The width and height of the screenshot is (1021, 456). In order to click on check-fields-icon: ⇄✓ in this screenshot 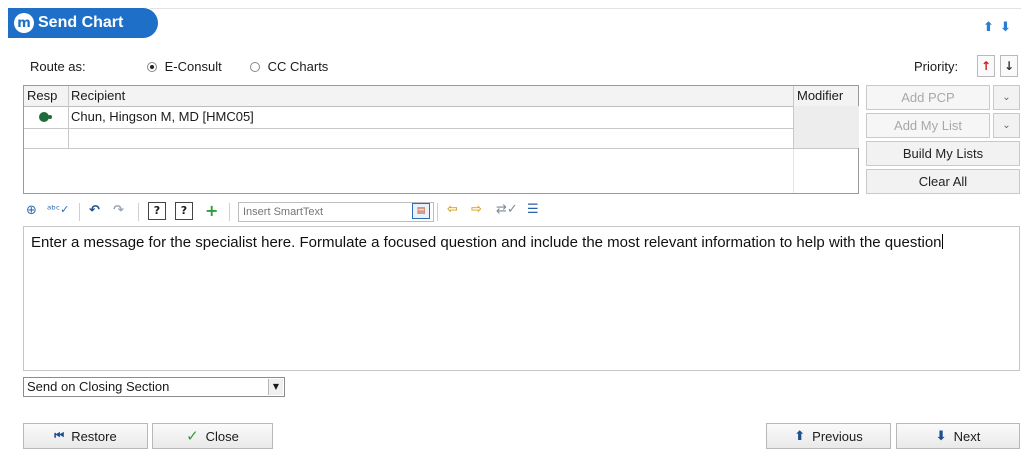, I will do `click(507, 209)`.